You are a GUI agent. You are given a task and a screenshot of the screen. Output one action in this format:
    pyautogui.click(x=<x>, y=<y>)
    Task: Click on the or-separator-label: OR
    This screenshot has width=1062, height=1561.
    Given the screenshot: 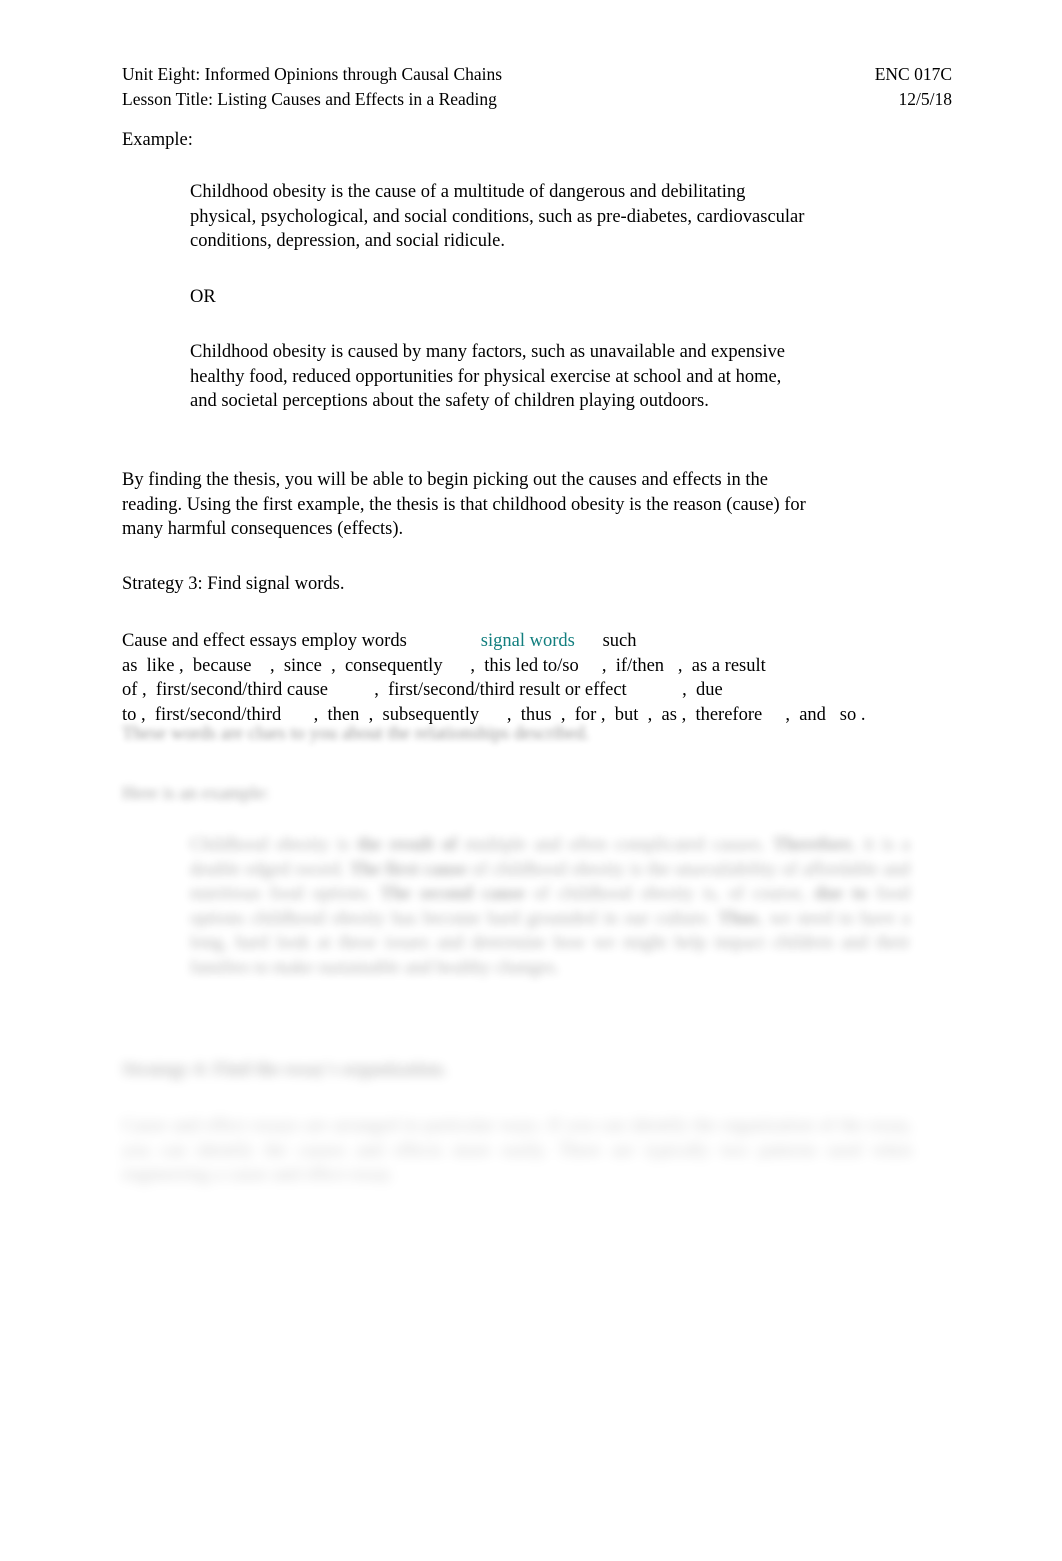 What is the action you would take?
    pyautogui.click(x=203, y=297)
    